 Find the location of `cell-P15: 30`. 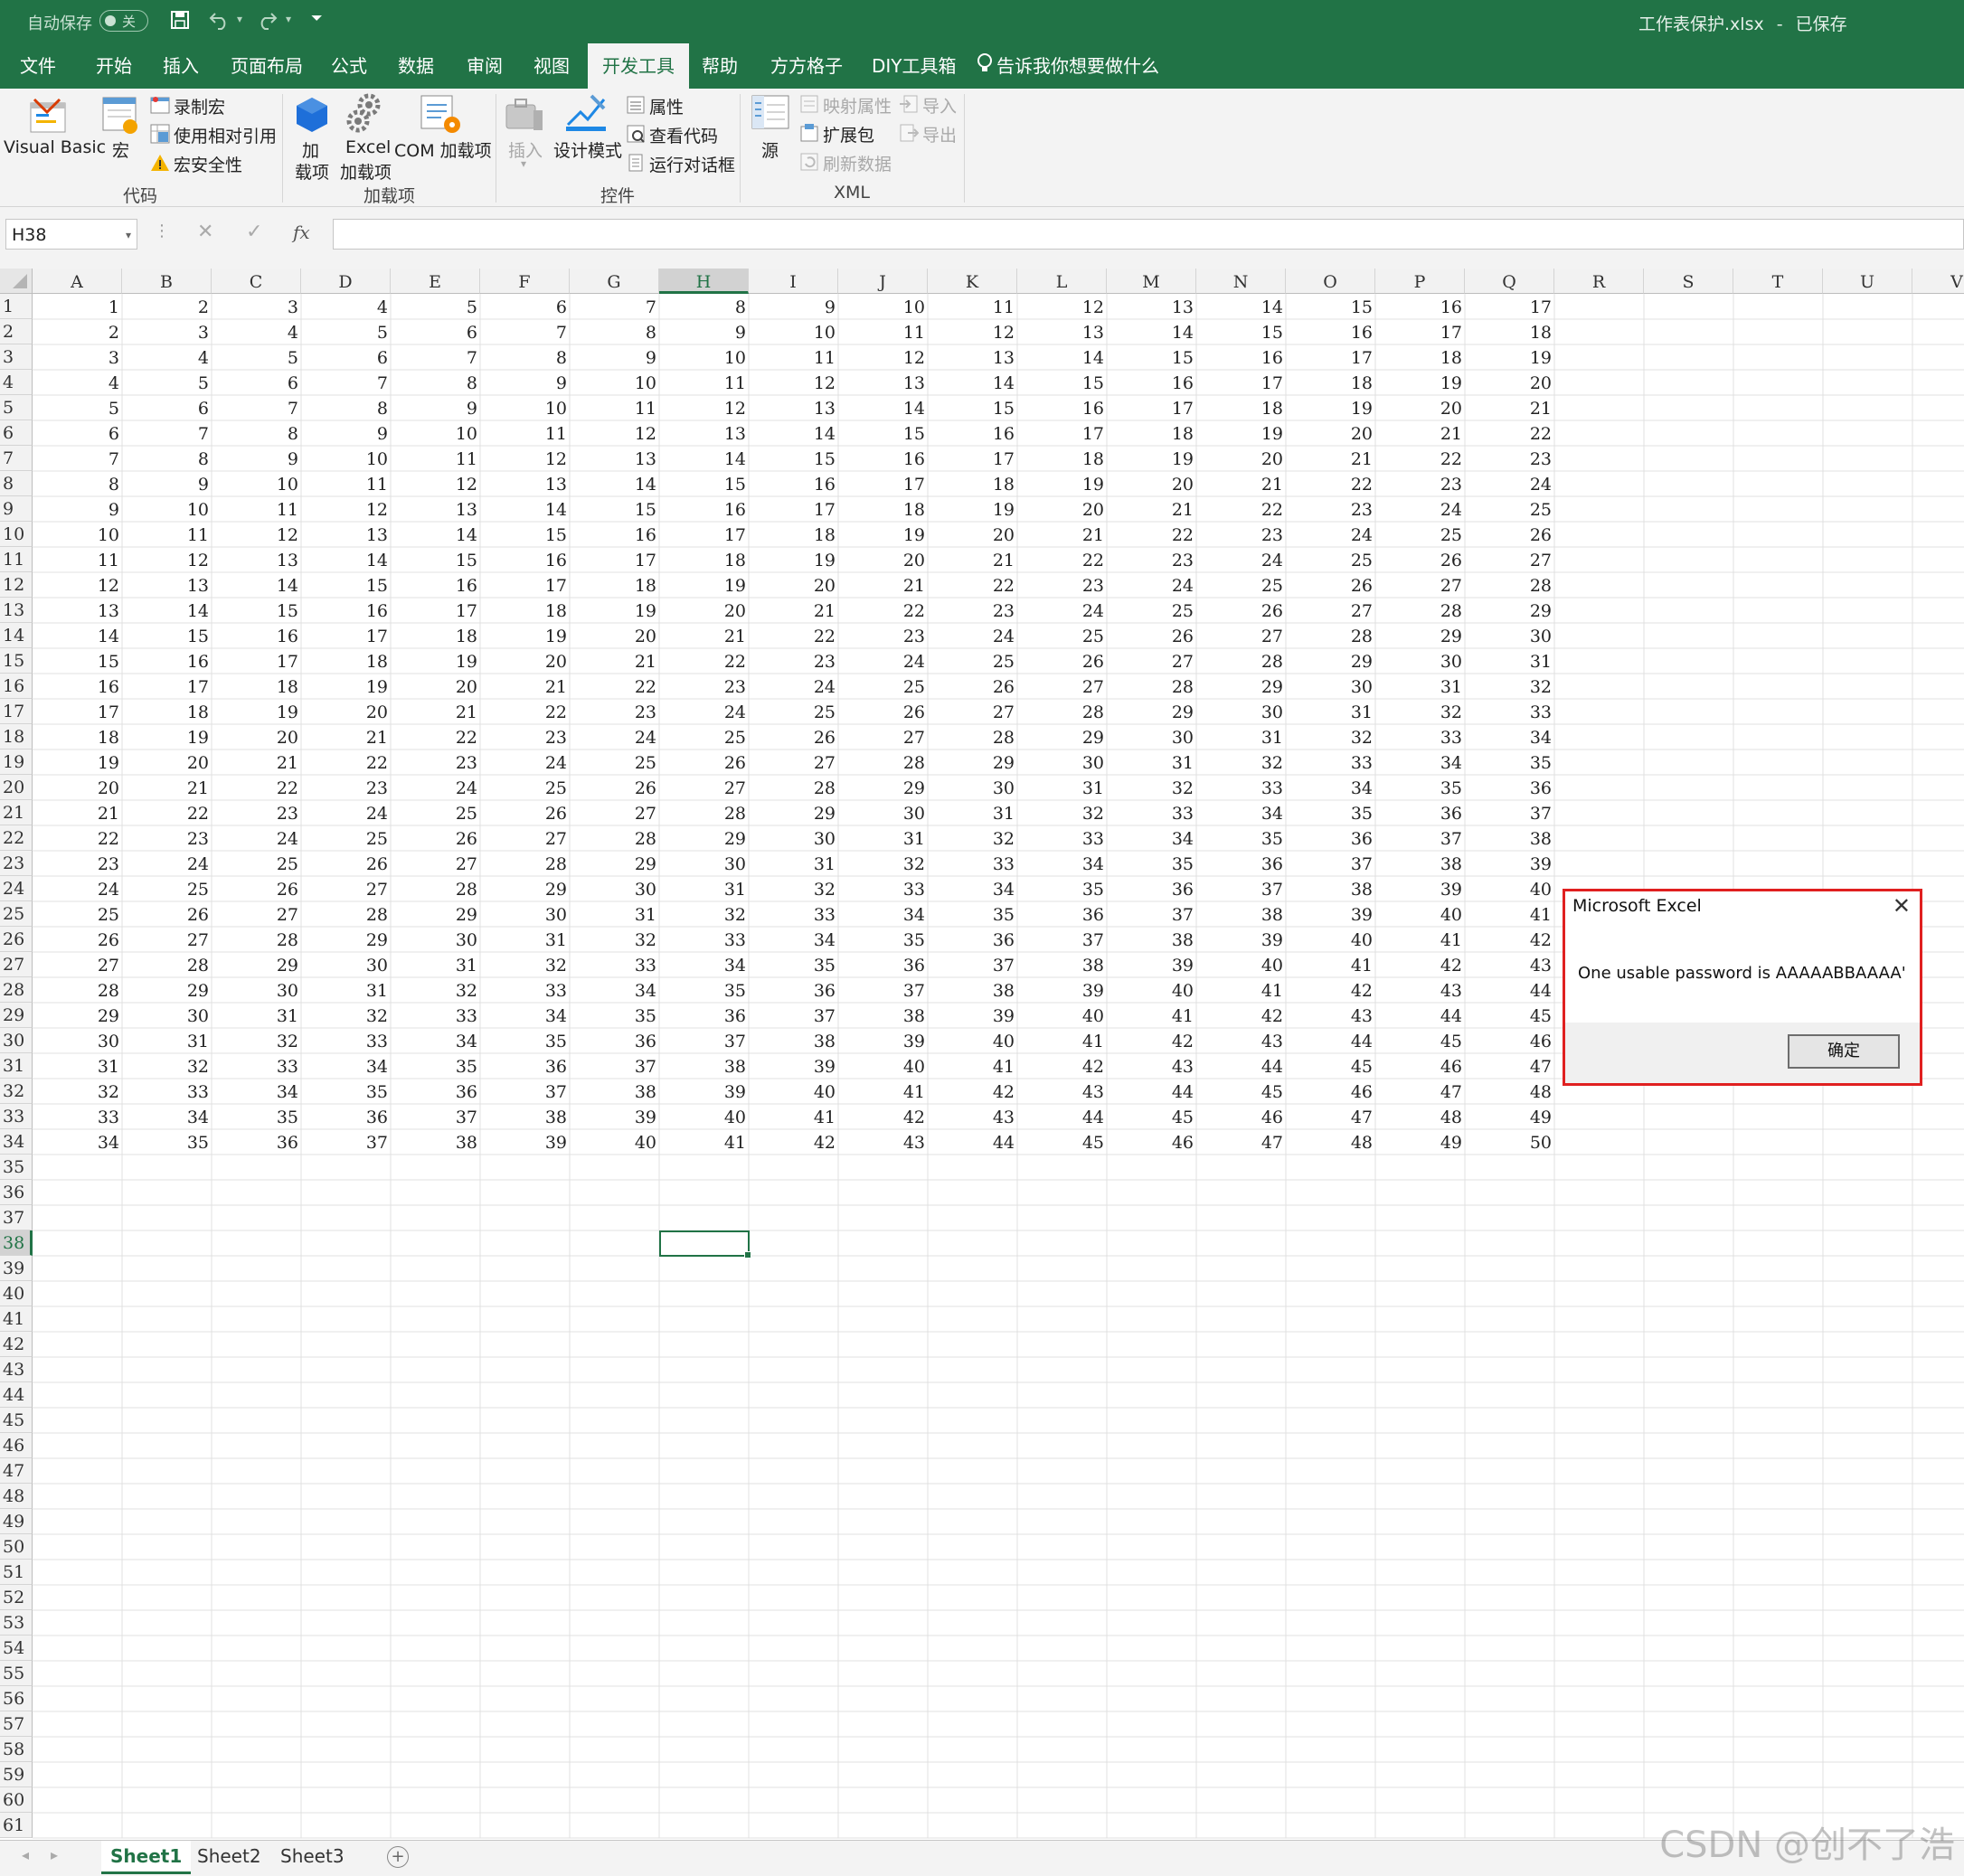

cell-P15: 30 is located at coordinates (1420, 661).